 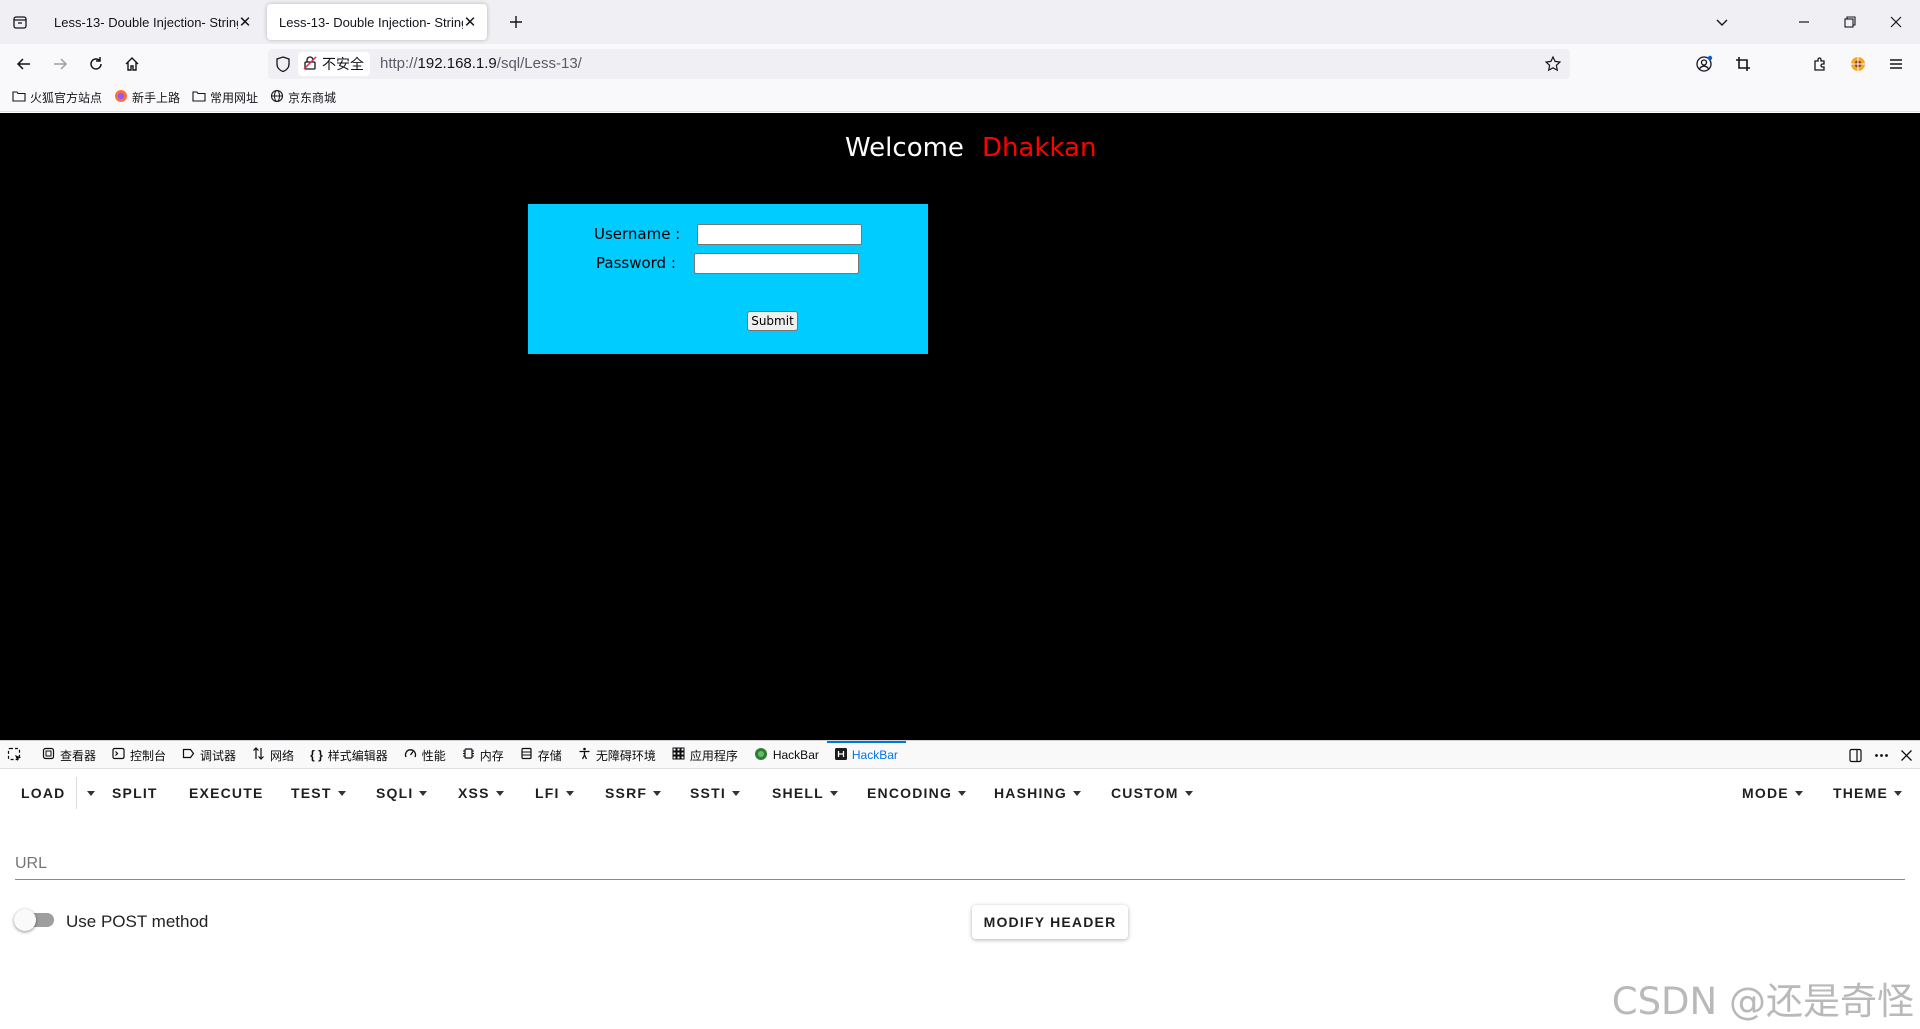 I want to click on shell-menu: SHELL, so click(x=805, y=793).